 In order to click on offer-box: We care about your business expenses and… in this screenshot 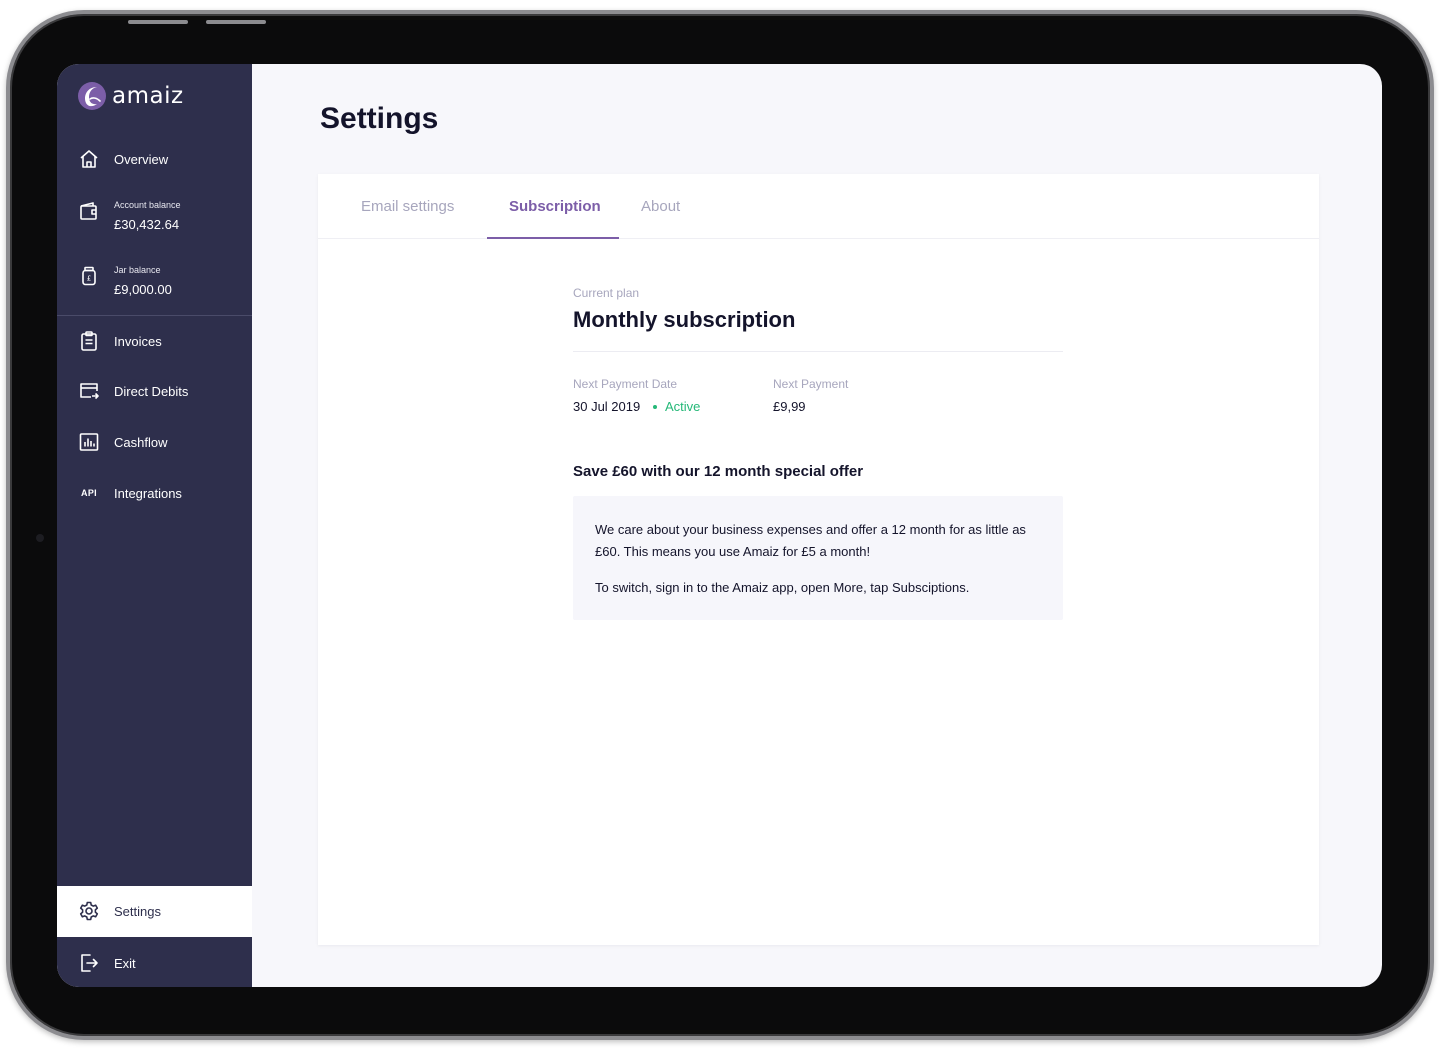, I will do `click(818, 558)`.